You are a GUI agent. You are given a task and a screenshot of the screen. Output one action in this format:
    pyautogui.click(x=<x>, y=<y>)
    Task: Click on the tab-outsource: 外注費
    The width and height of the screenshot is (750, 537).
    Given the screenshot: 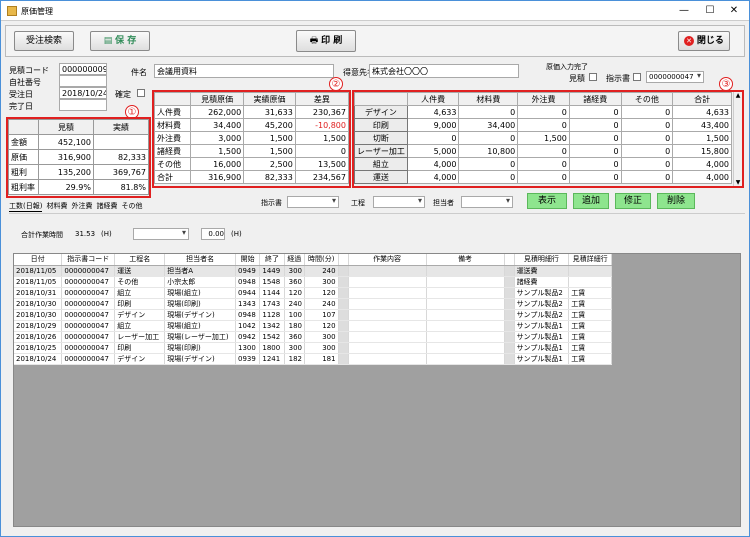 What is the action you would take?
    pyautogui.click(x=81, y=206)
    